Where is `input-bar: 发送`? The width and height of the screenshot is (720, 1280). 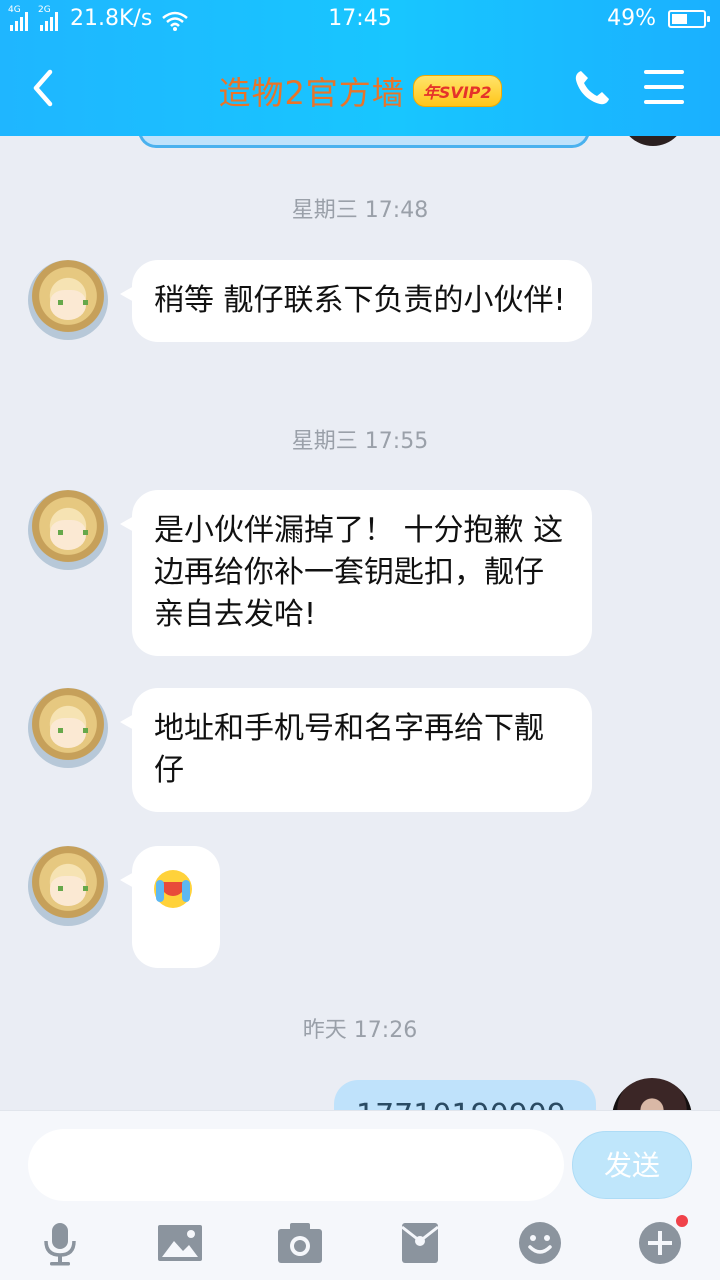
input-bar: 发送 is located at coordinates (360, 1195).